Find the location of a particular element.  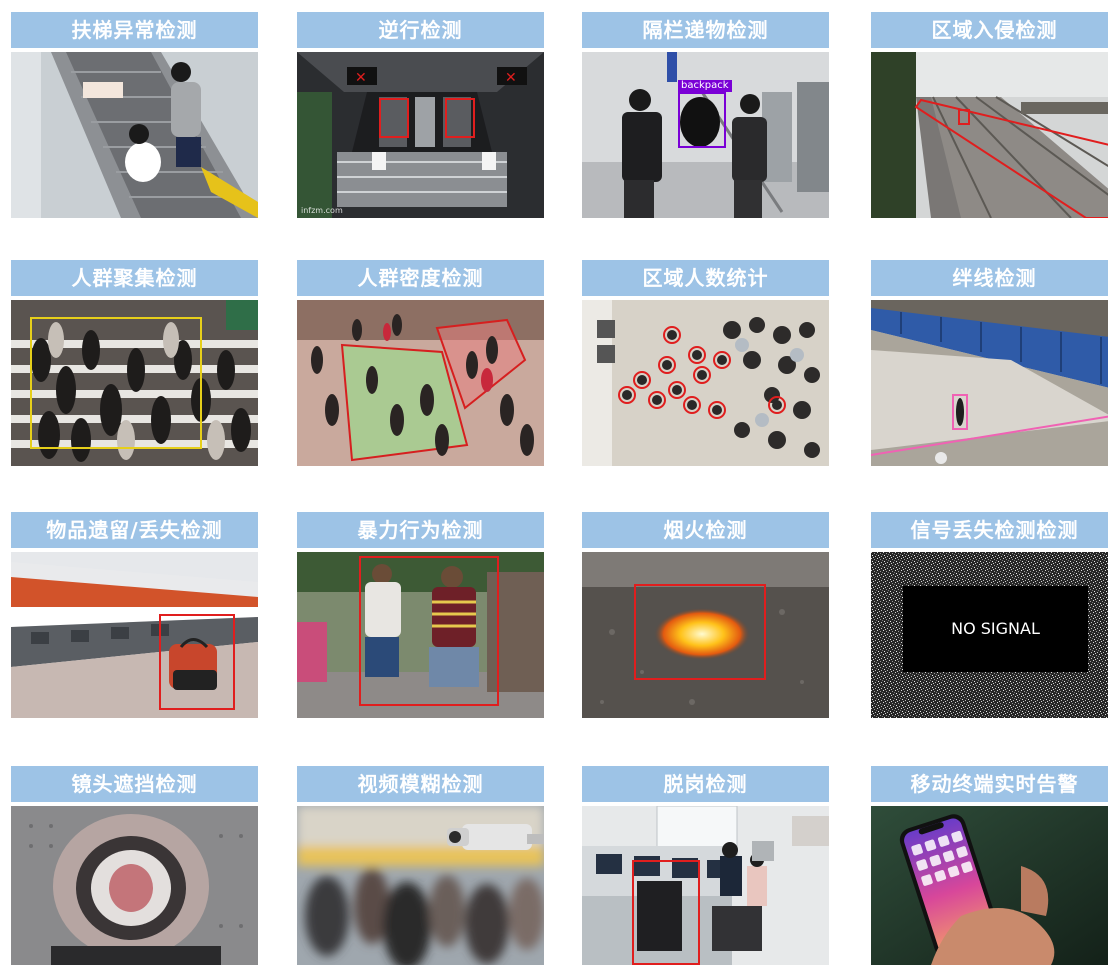

tile-label: 脱岗检测 is located at coordinates (705, 784).